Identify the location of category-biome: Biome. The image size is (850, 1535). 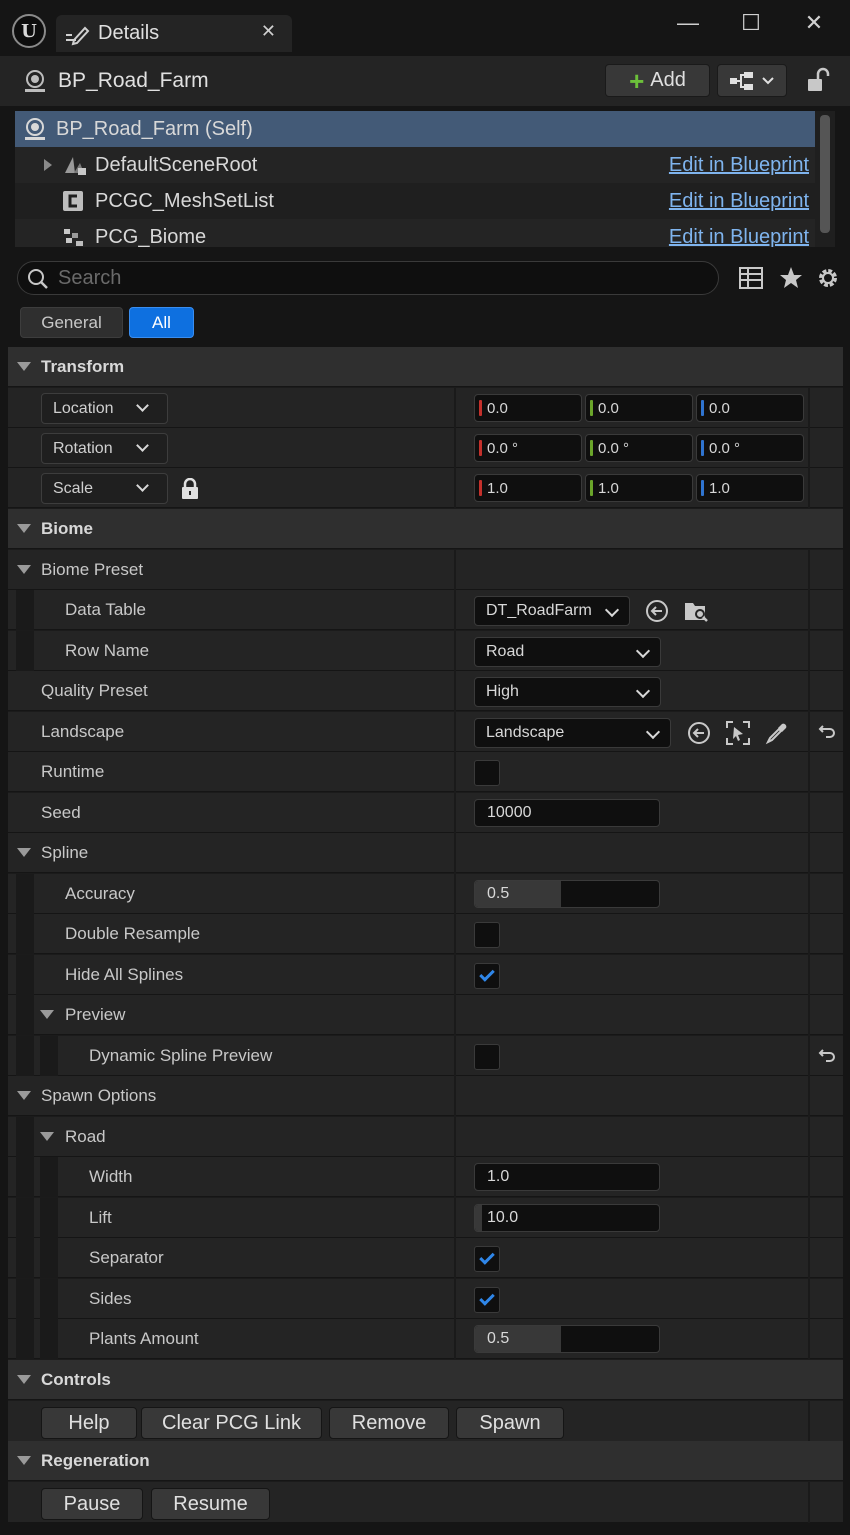
(425, 529).